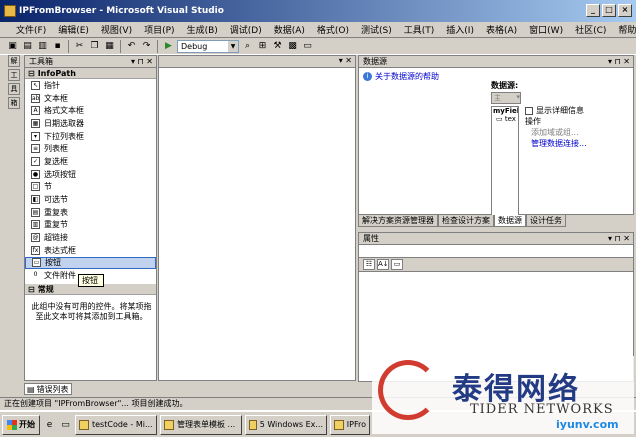 Image resolution: width=636 pixels, height=437 pixels. I want to click on show-details-checkbox: 显示详细信息, so click(554, 110).